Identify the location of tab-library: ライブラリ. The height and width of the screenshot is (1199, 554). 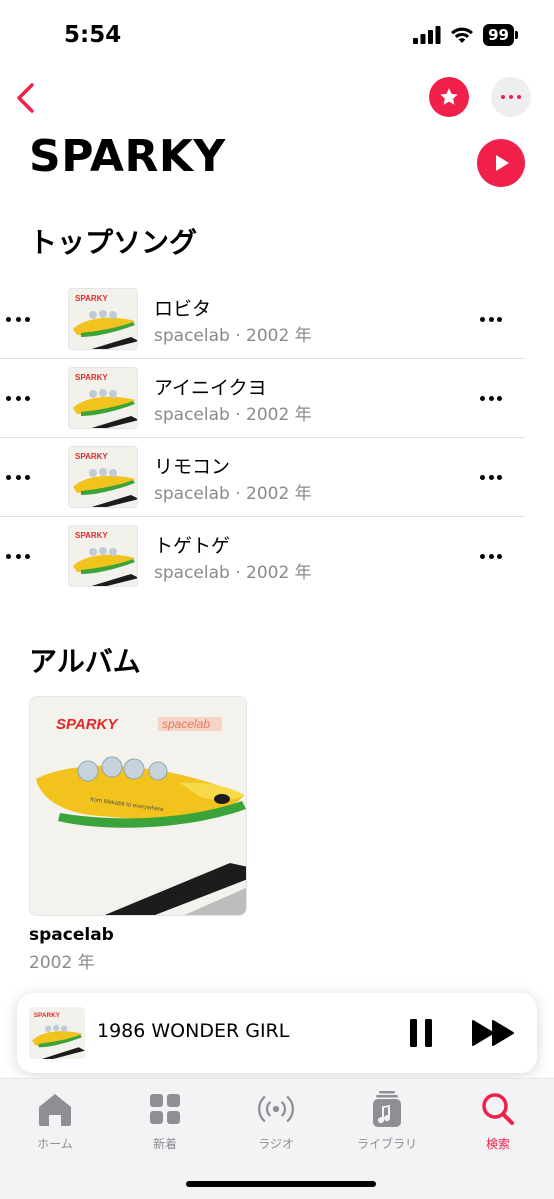
(387, 1120).